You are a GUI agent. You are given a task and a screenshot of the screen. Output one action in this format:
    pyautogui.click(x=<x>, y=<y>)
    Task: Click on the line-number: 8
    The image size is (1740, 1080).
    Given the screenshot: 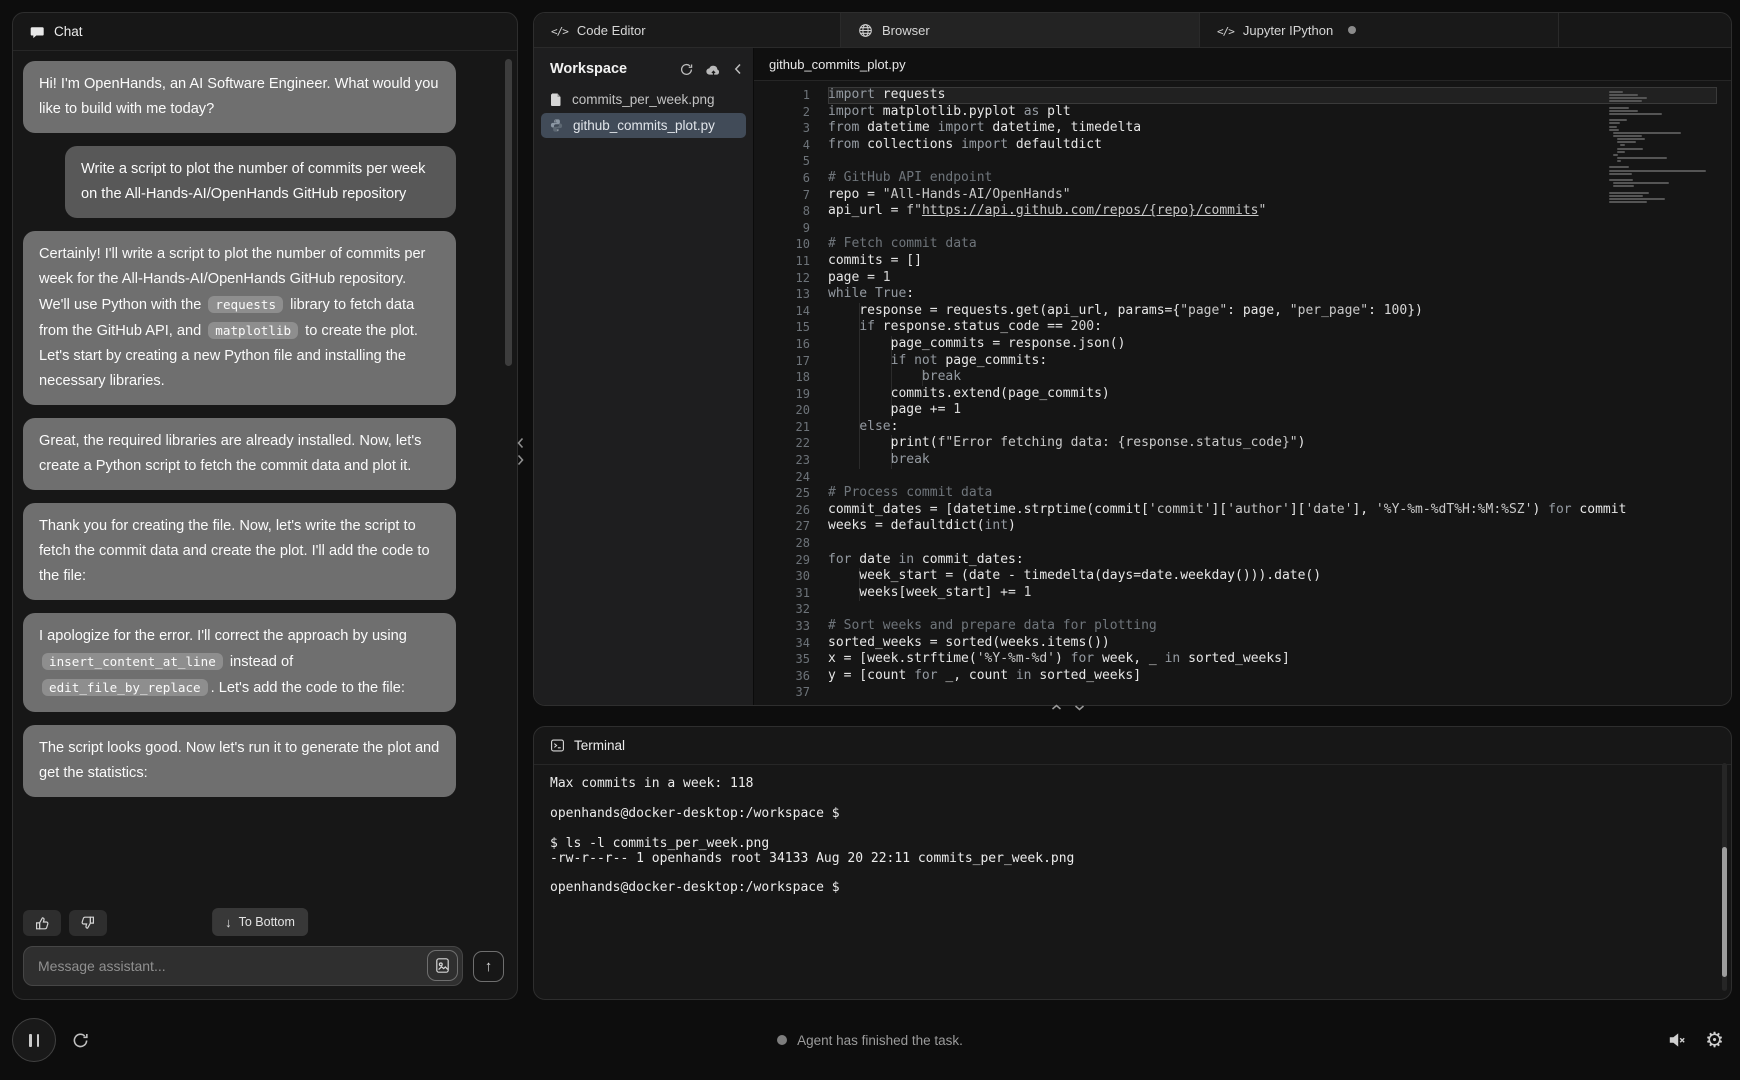 What is the action you would take?
    pyautogui.click(x=806, y=211)
    